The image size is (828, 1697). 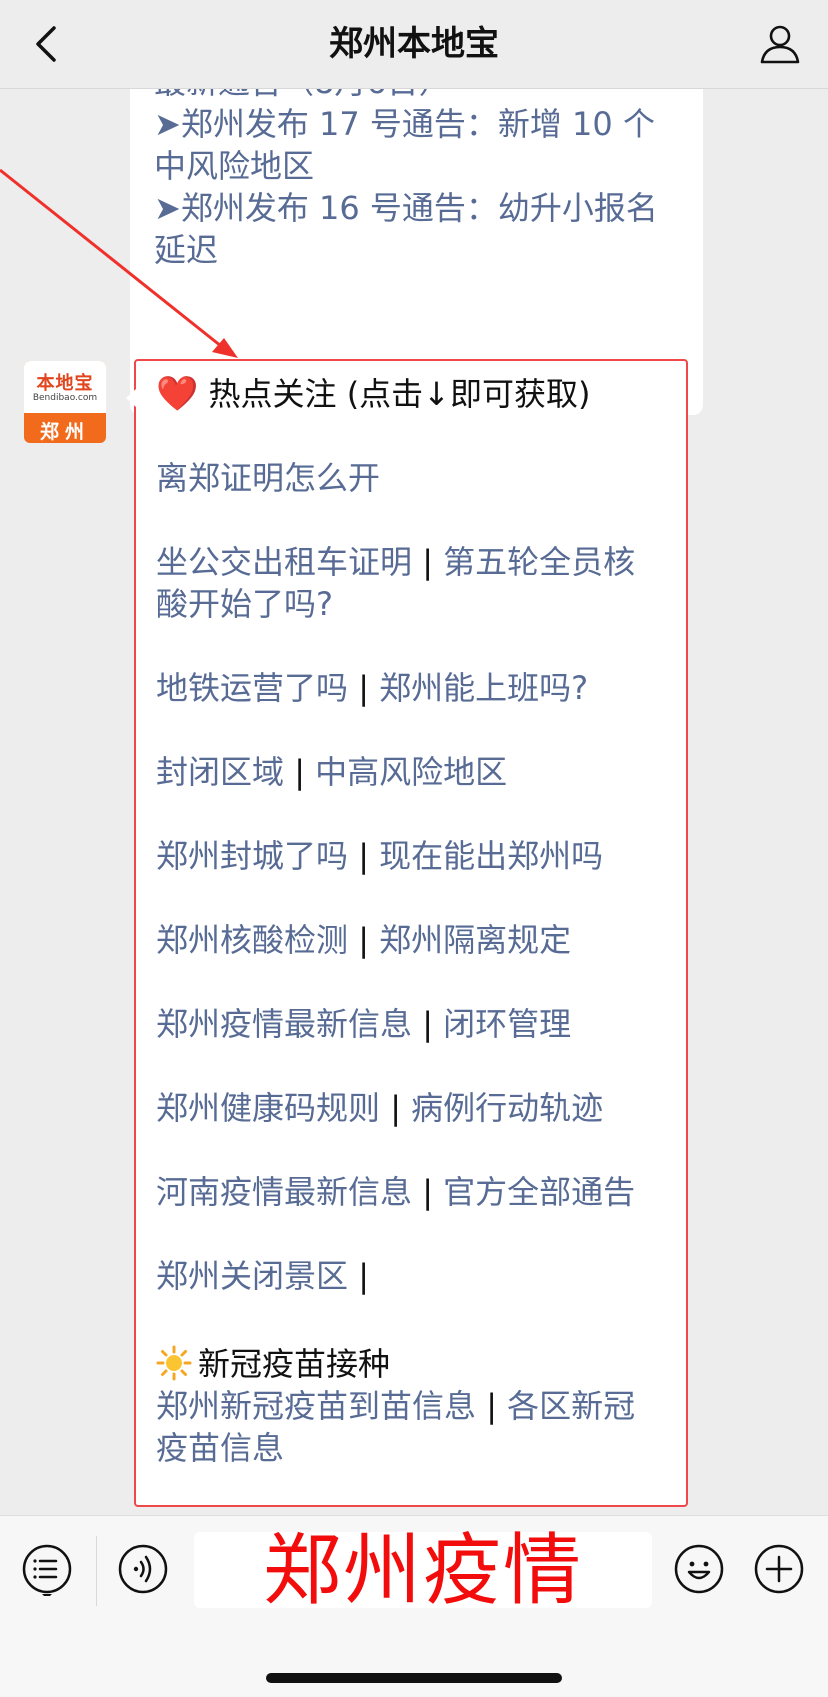 What do you see at coordinates (284, 1192) in the screenshot?
I see `link: 河南疫情最新信息` at bounding box center [284, 1192].